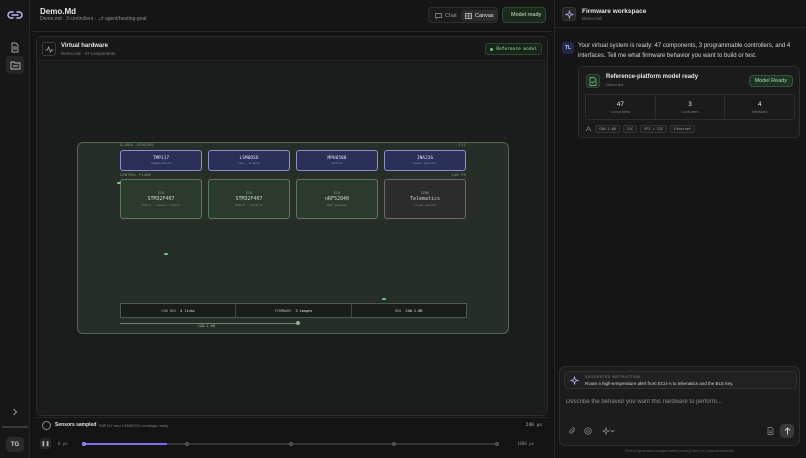  Describe the element at coordinates (15, 412) in the screenshot. I see `chevron-right-icon` at that location.